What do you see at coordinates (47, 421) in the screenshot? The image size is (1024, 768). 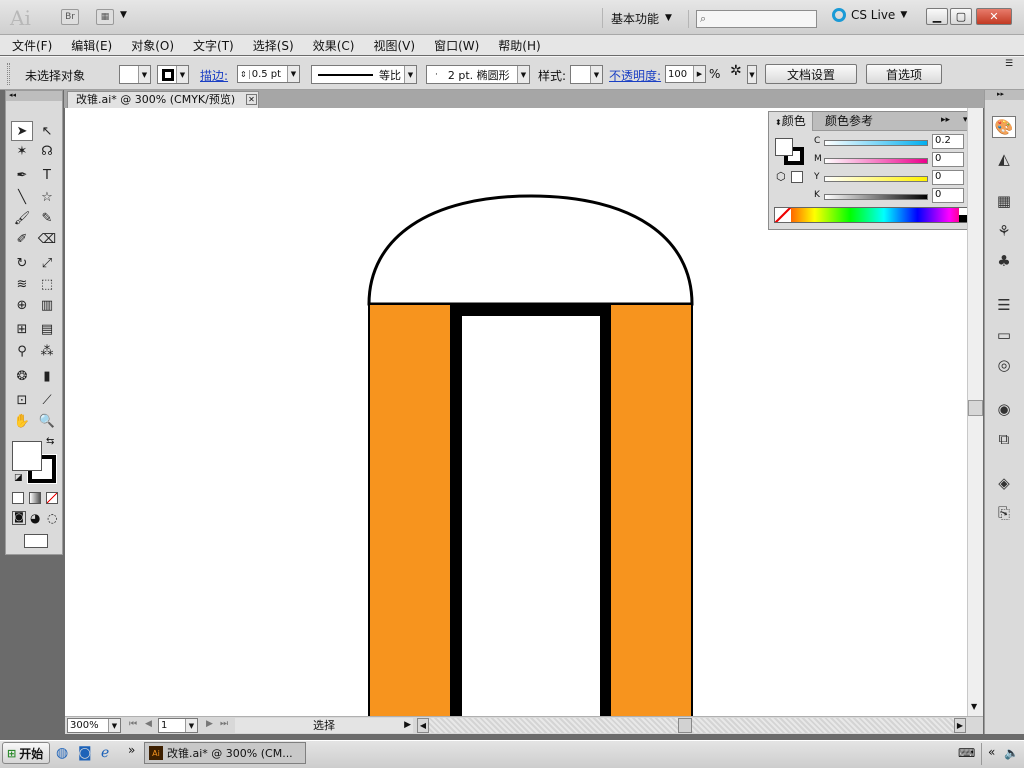 I see `zoom-tool-icon: 🔍` at bounding box center [47, 421].